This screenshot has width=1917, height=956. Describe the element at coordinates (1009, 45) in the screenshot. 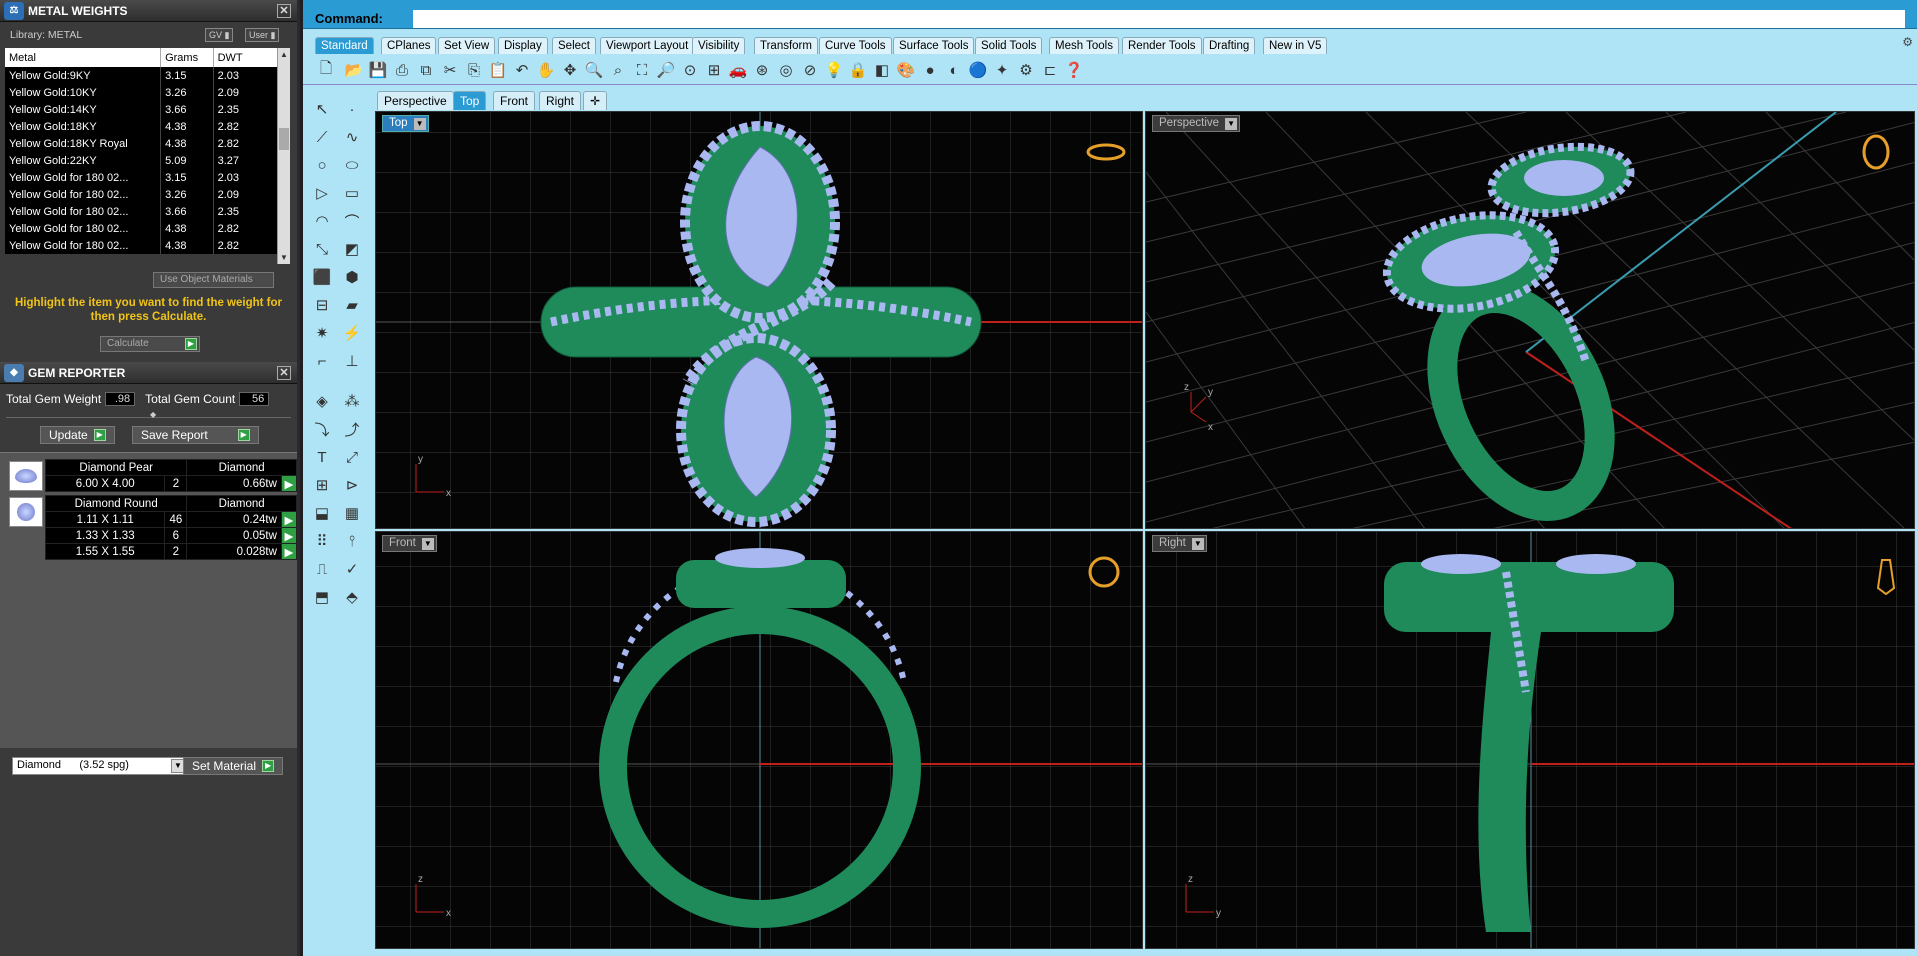

I see `tab-solid-tools: Solid Tools` at that location.